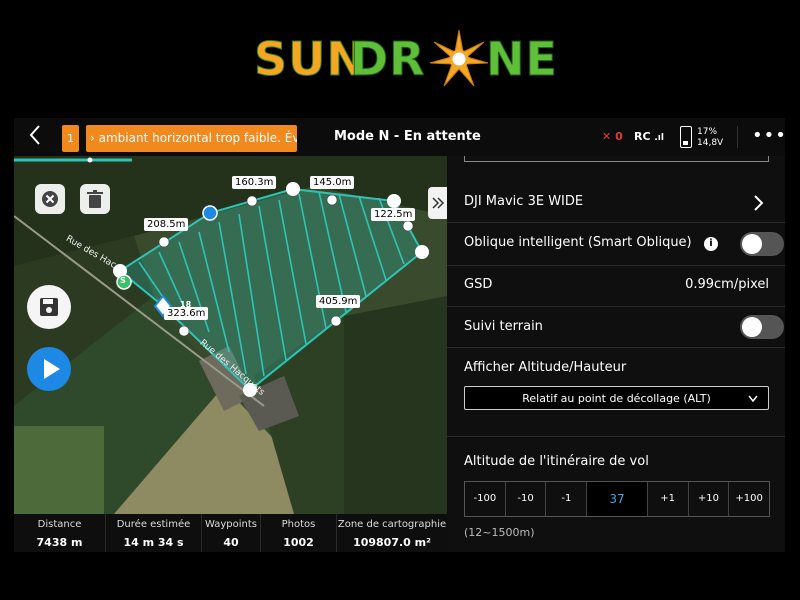 The image size is (800, 600). Describe the element at coordinates (298, 524) in the screenshot. I see `stat-label: Photos` at that location.